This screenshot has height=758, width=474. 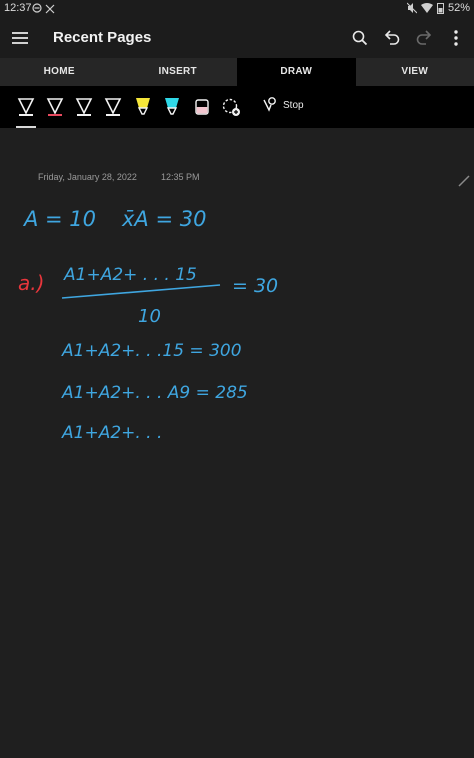 I want to click on wifi-icon, so click(x=426, y=8).